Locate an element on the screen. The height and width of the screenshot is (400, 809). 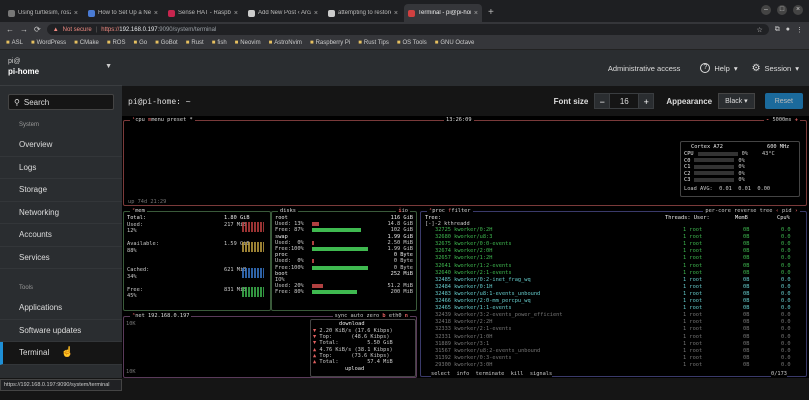
bookmark-star-icon: ☆ is located at coordinates (759, 30).